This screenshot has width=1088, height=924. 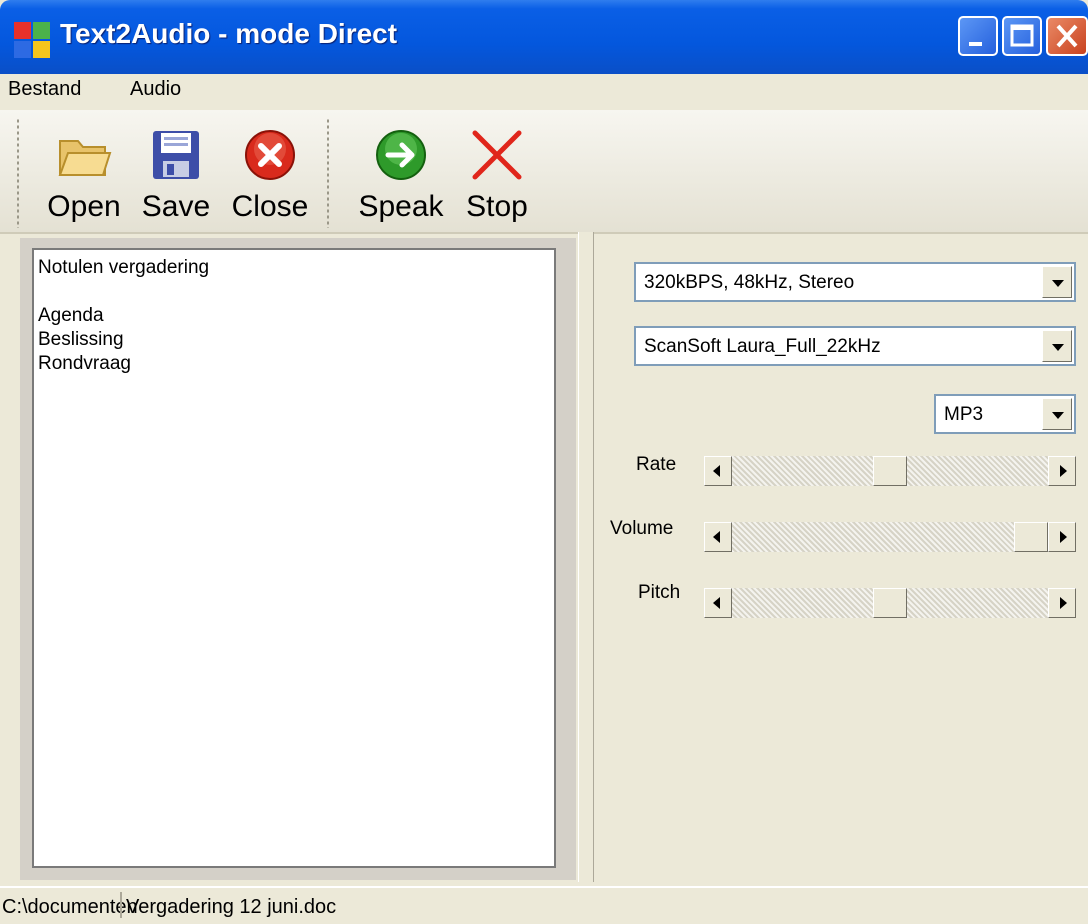 I want to click on quality-value: 320kBPS, 48kHz, Stereo, so click(x=749, y=282).